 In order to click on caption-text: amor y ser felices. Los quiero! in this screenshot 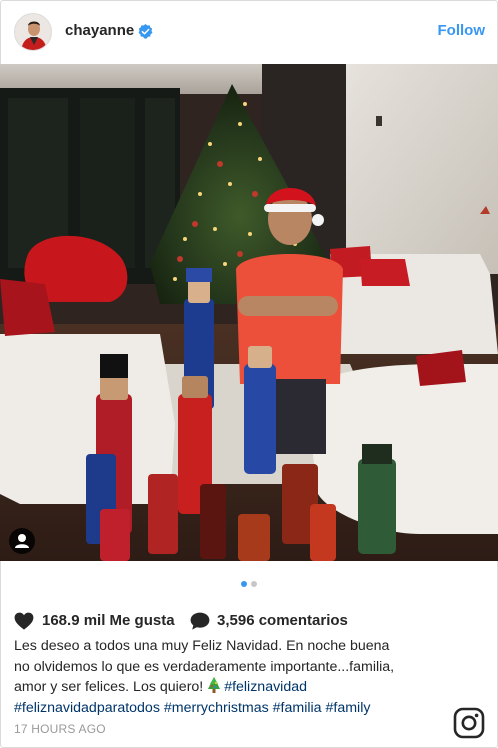, I will do `click(111, 687)`.